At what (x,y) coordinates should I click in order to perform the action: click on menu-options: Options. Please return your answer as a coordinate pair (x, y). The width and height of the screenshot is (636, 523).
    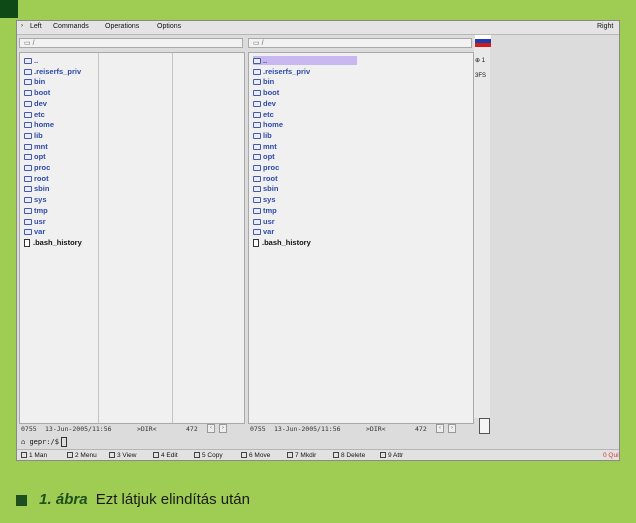
    Looking at the image, I should click on (169, 26).